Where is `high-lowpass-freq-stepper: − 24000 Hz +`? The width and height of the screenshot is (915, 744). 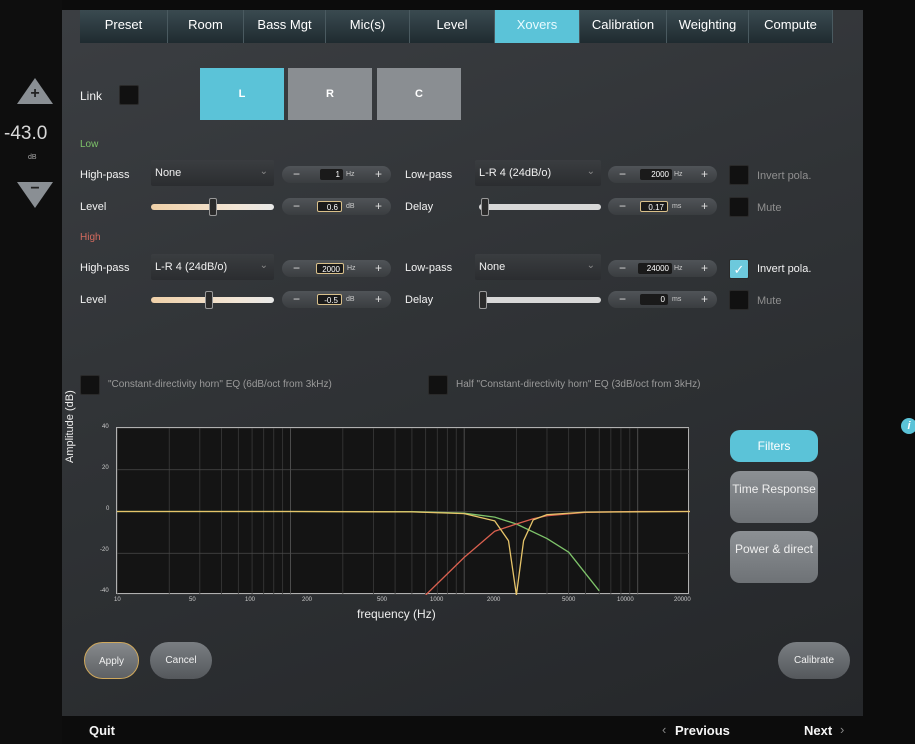
high-lowpass-freq-stepper: − 24000 Hz + is located at coordinates (662, 268).